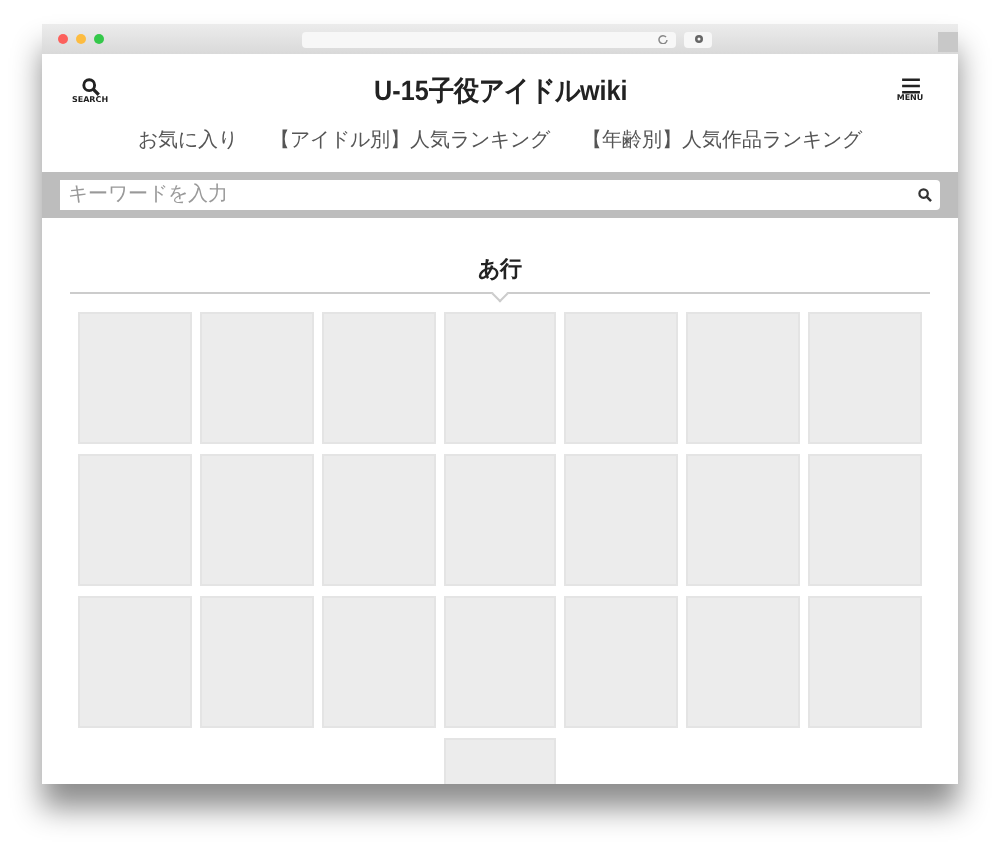 This screenshot has height=846, width=1000. I want to click on nav-link: 【年齢別】人気作品ランキング, so click(722, 141).